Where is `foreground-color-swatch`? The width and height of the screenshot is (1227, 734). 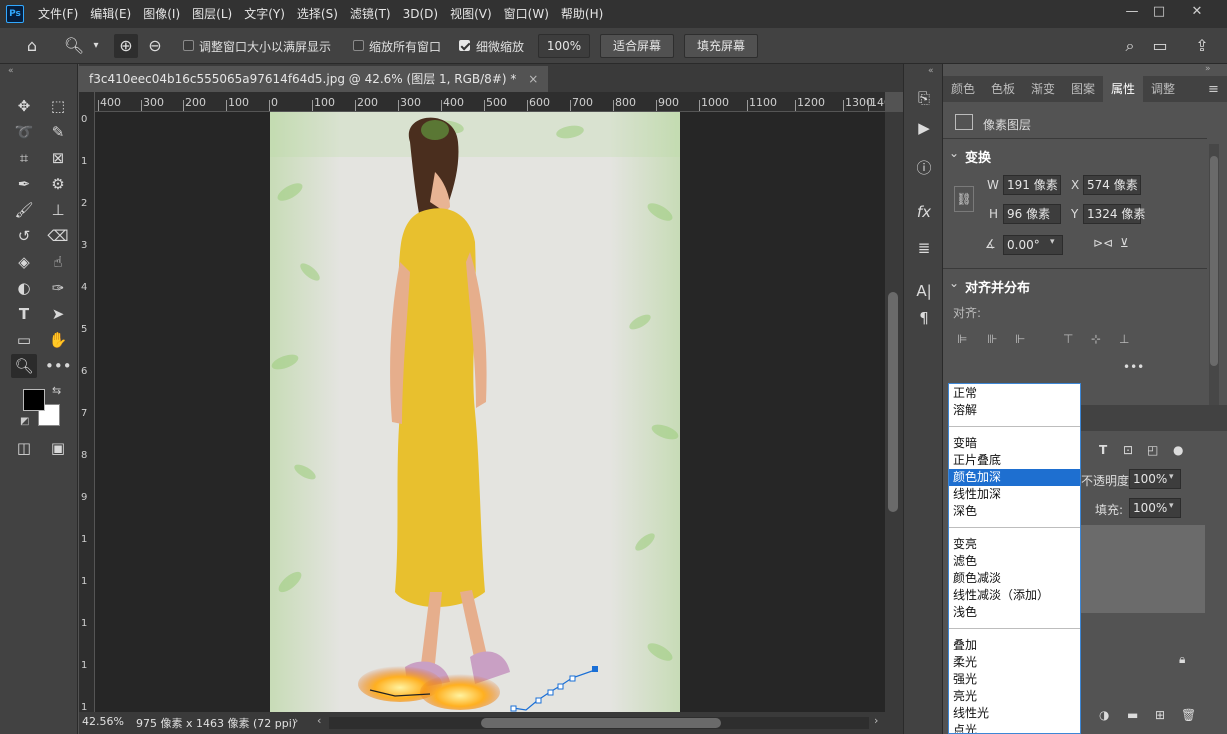 foreground-color-swatch is located at coordinates (34, 400).